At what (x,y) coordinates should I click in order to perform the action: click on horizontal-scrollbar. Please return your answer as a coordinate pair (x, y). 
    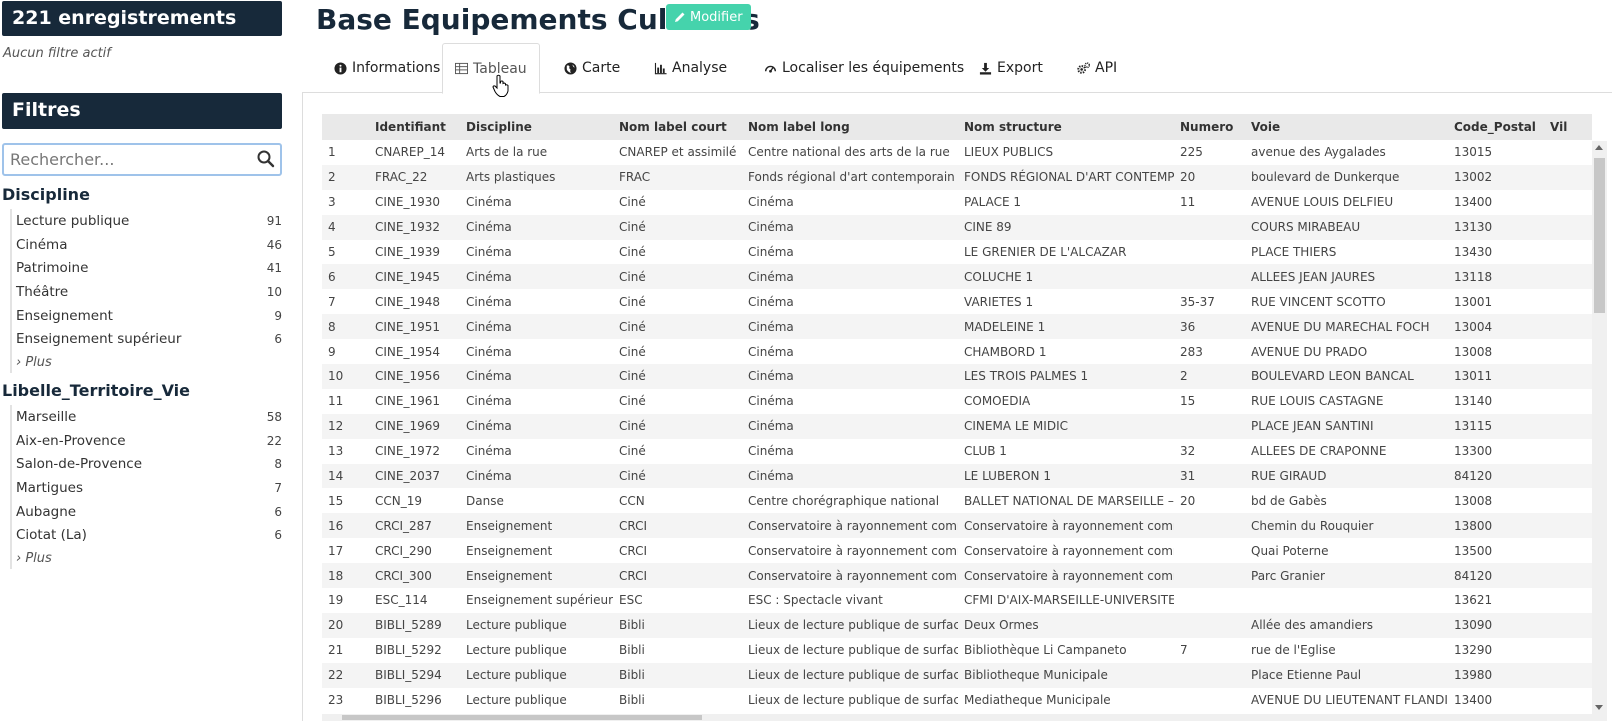
    Looking at the image, I should click on (964, 717).